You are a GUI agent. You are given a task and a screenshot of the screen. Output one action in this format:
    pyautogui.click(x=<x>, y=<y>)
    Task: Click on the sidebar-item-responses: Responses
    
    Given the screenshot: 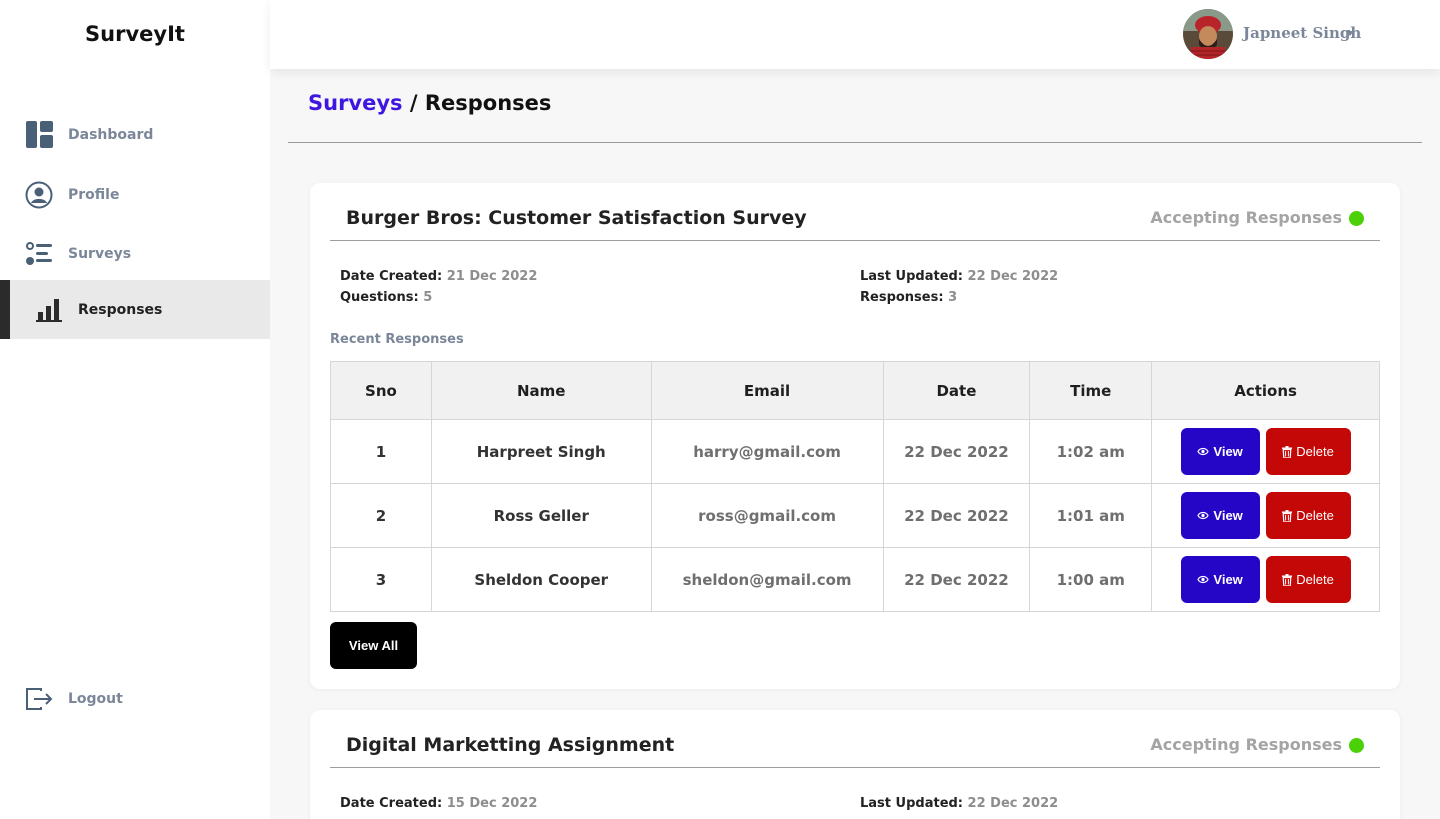 What is the action you would take?
    pyautogui.click(x=135, y=309)
    